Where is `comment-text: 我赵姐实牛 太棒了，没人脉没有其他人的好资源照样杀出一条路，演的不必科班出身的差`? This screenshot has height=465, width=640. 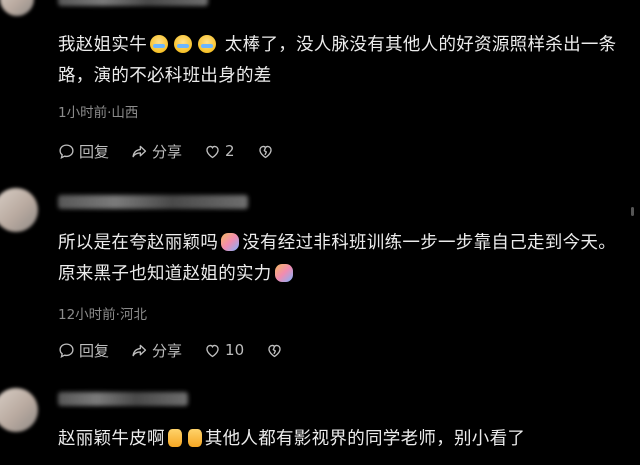
comment-text: 我赵姐实牛 太棒了，没人脉没有其他人的好资源照样杀出一条路，演的不必科班出身的差 is located at coordinates (337, 60).